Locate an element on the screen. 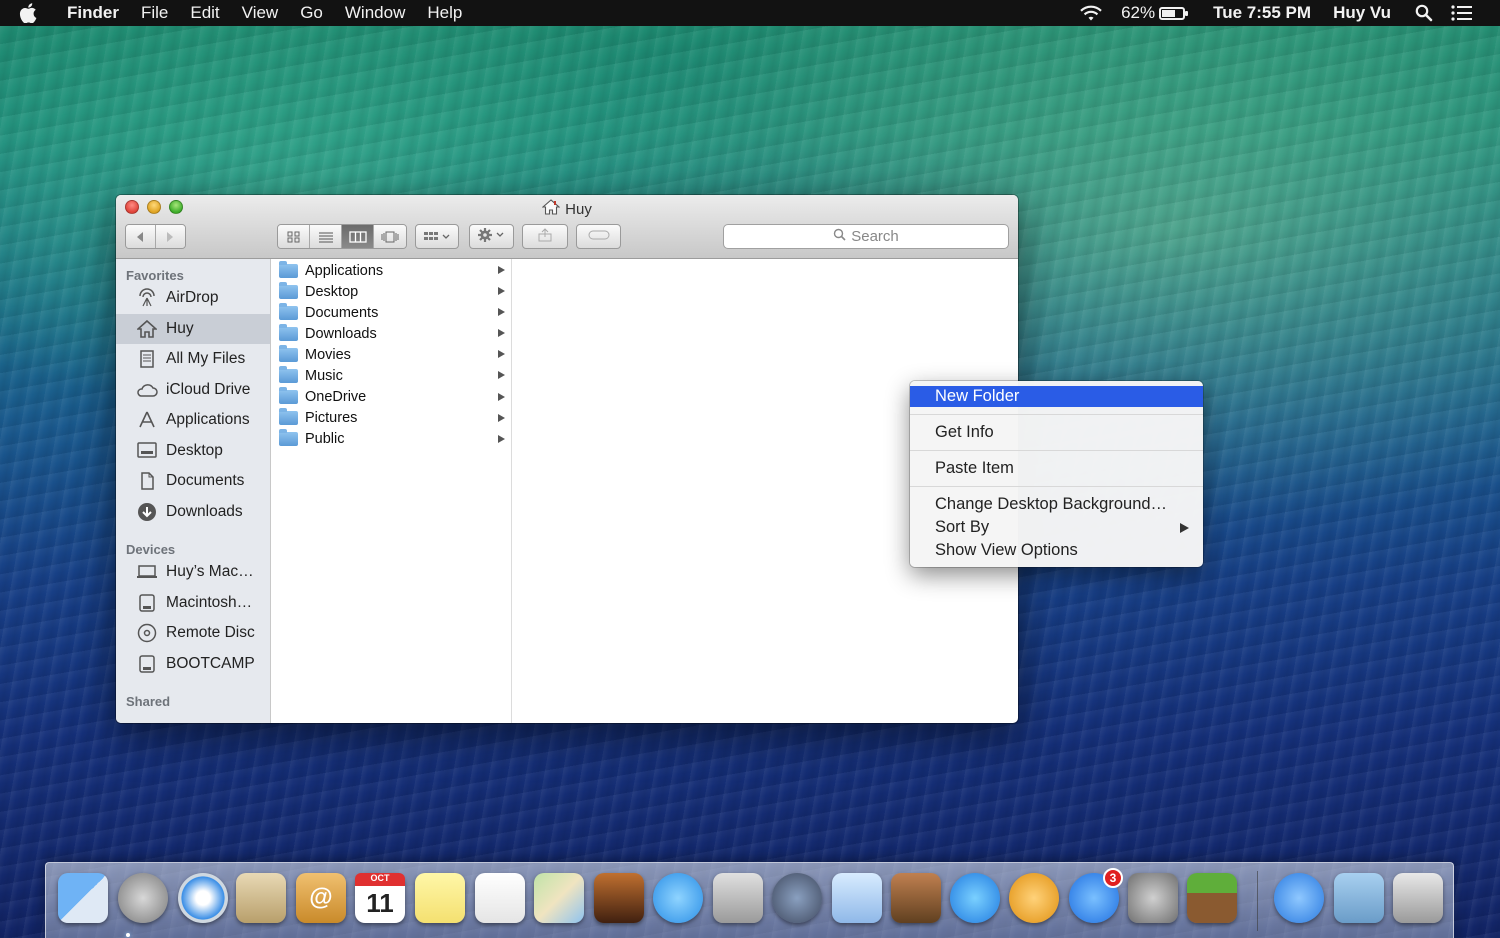  sidebar-item-remote-disc: Remote Disc is located at coordinates (193, 633).